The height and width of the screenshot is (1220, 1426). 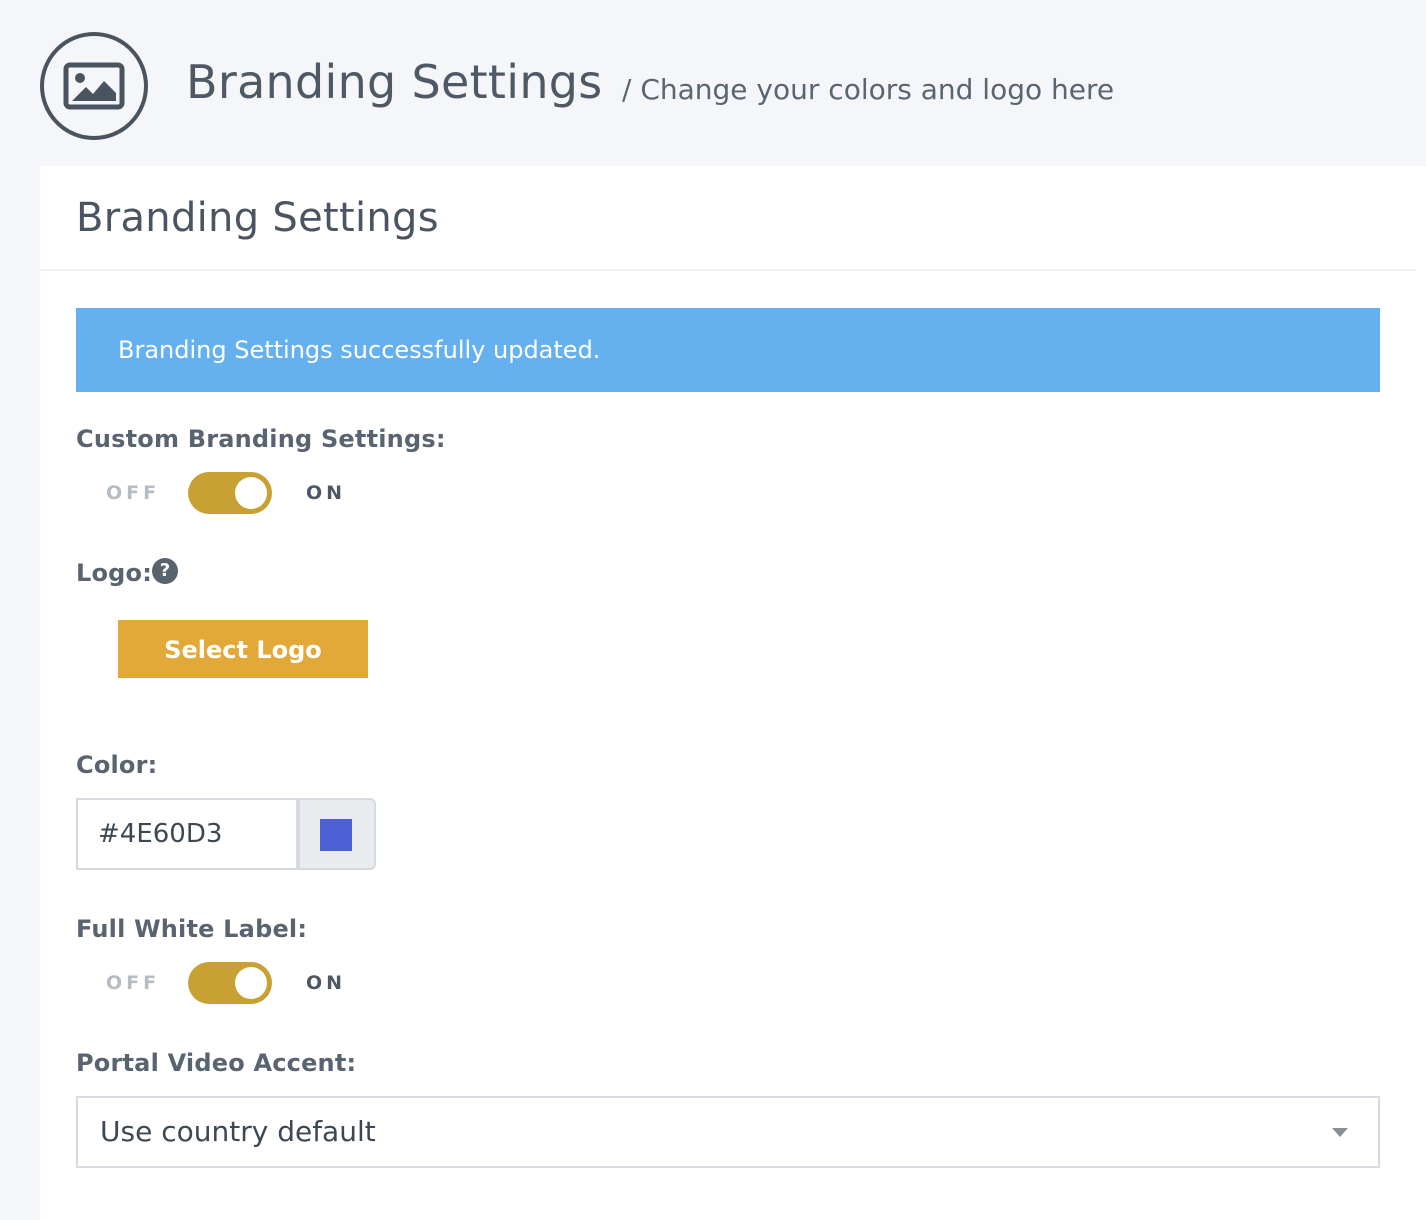 I want to click on color-label: Color:, so click(x=117, y=765).